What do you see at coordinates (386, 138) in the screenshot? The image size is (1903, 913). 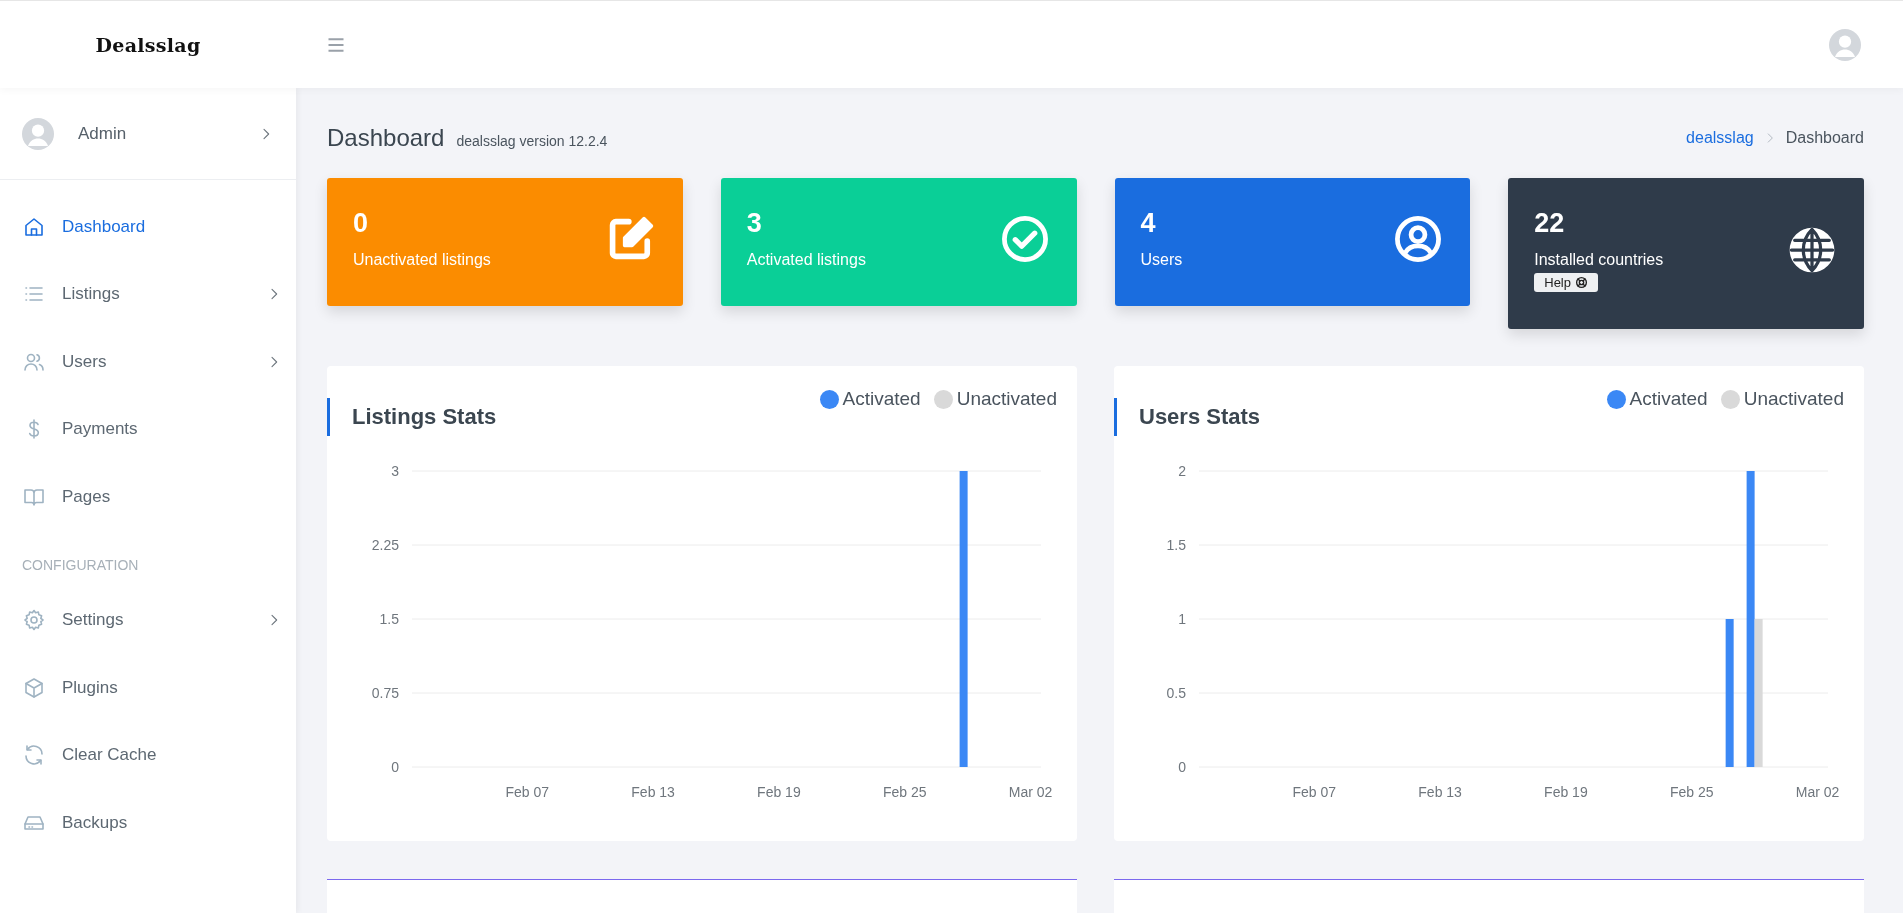 I see `page-title: Dashboard` at bounding box center [386, 138].